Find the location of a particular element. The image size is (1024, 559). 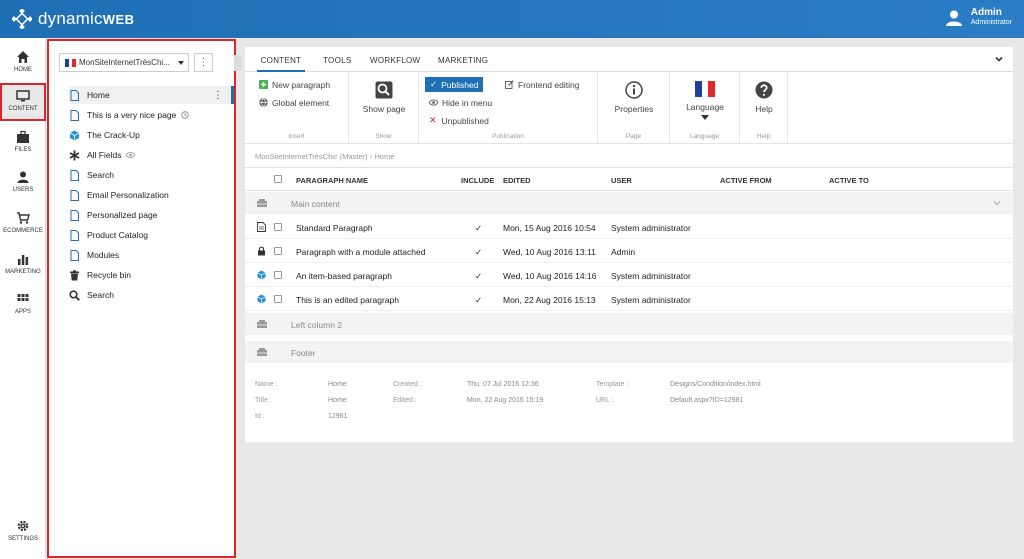

section-left-column-2: Left column 2 is located at coordinates (629, 324).